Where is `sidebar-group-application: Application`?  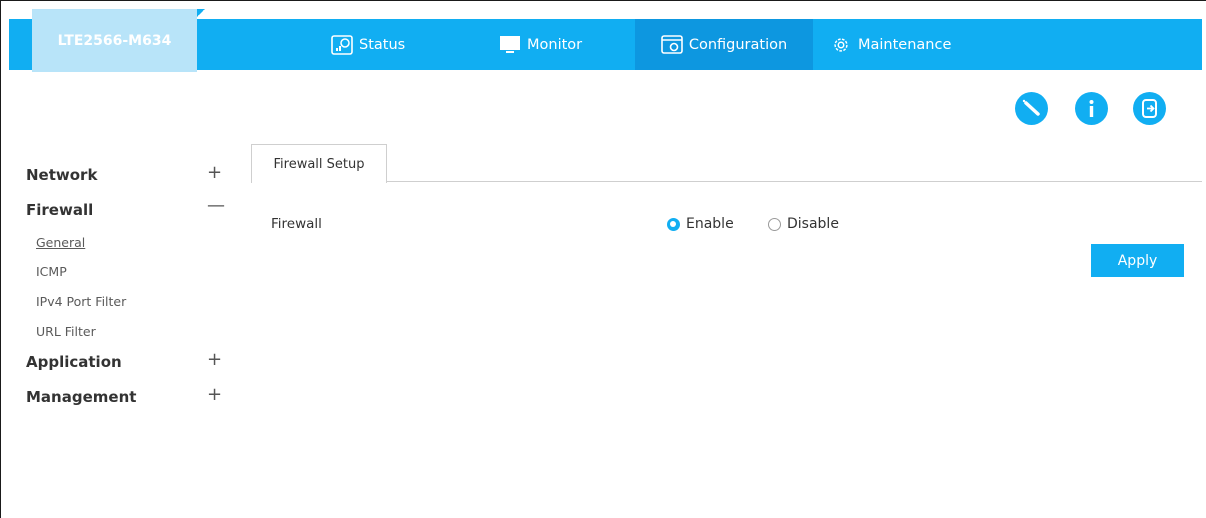 sidebar-group-application: Application is located at coordinates (74, 362).